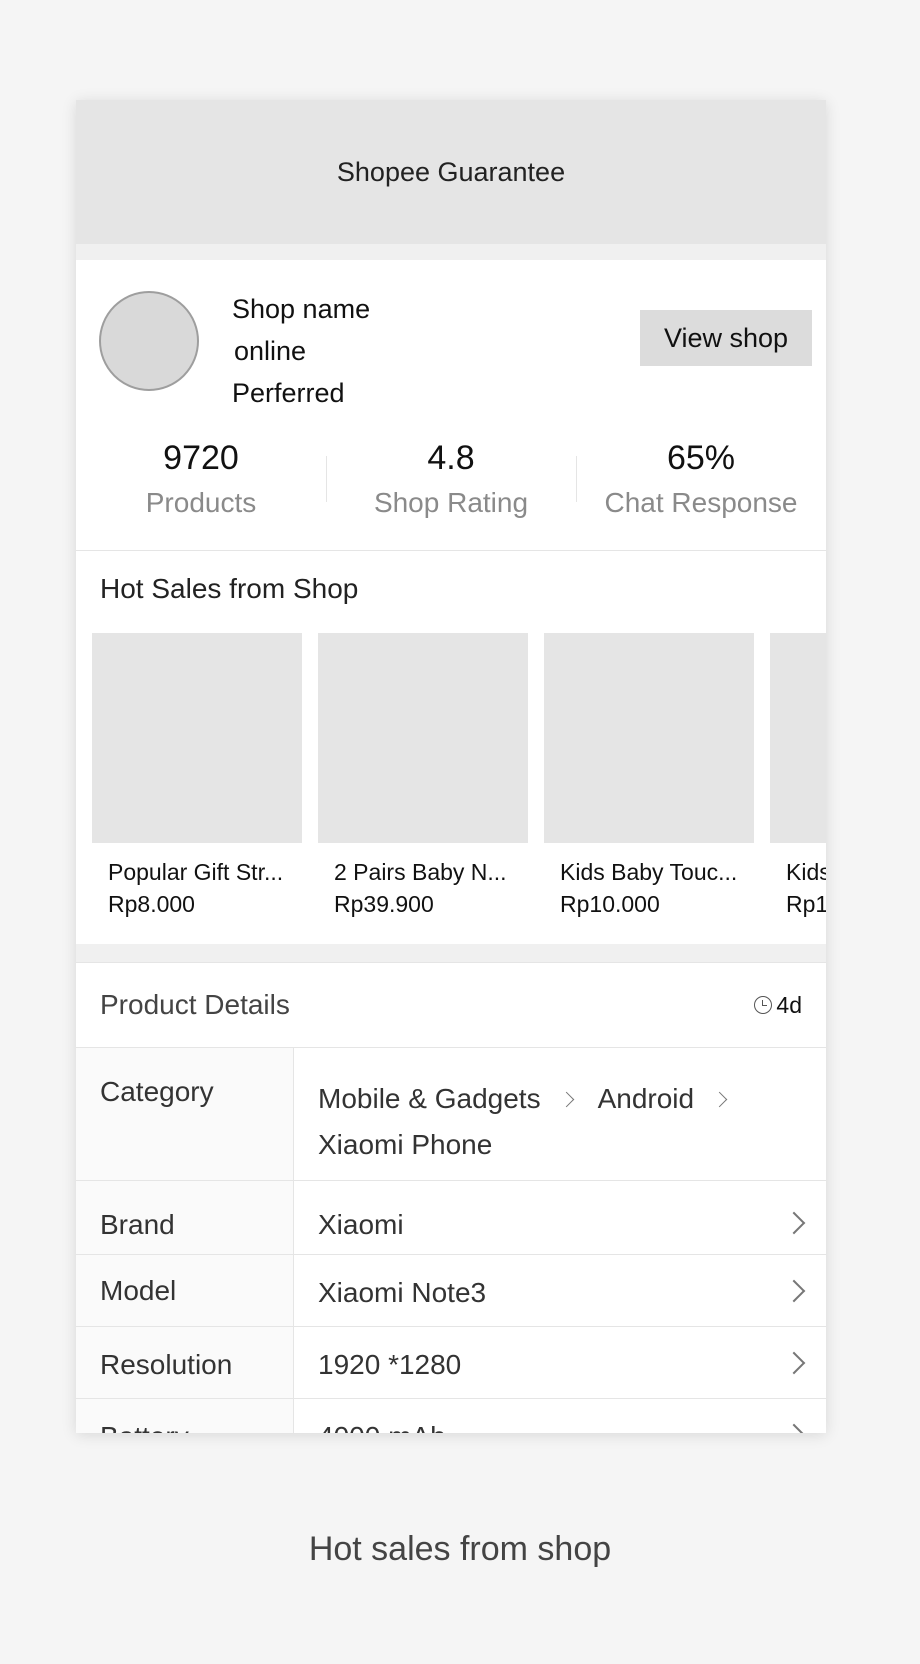 The width and height of the screenshot is (920, 1664). I want to click on hot-sales-title: Hot Sales from Shop, so click(229, 588).